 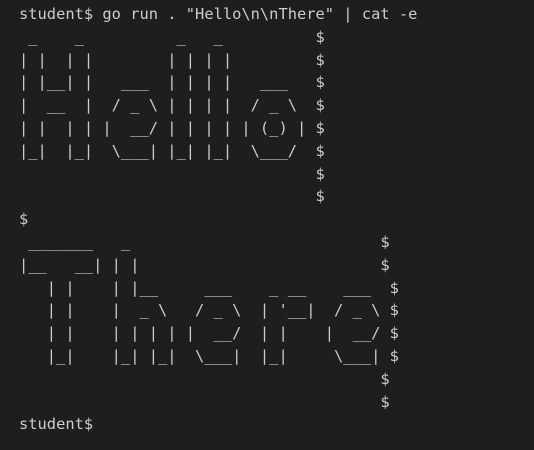 I want to click on output-line: |_| |_| |_| \___| |_| \___| $, so click(x=209, y=355).